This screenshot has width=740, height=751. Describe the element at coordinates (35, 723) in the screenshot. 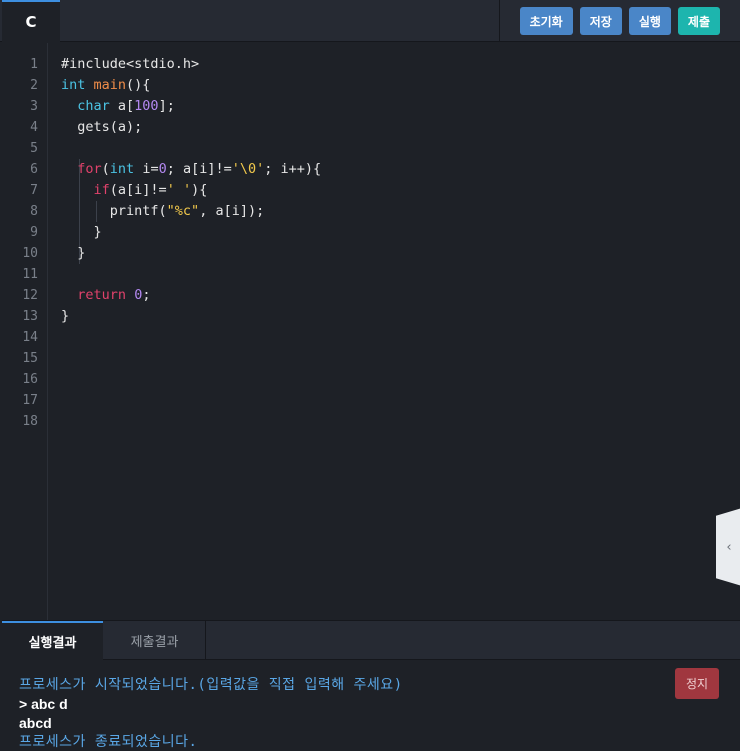

I see `console-output-line: abcd` at that location.